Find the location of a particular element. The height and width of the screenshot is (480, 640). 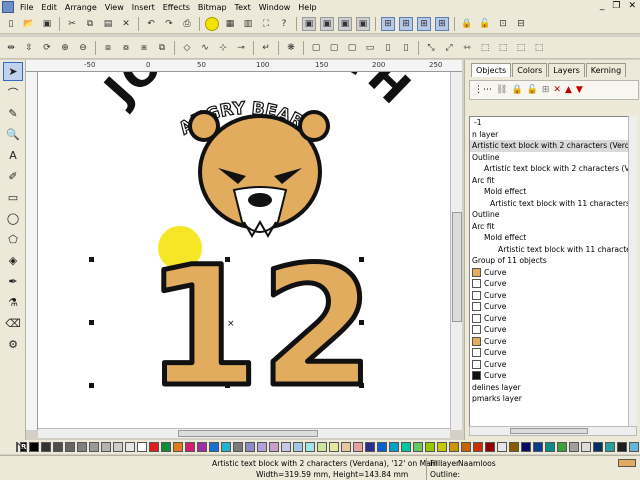

grid-icon: ▦ is located at coordinates (230, 24).